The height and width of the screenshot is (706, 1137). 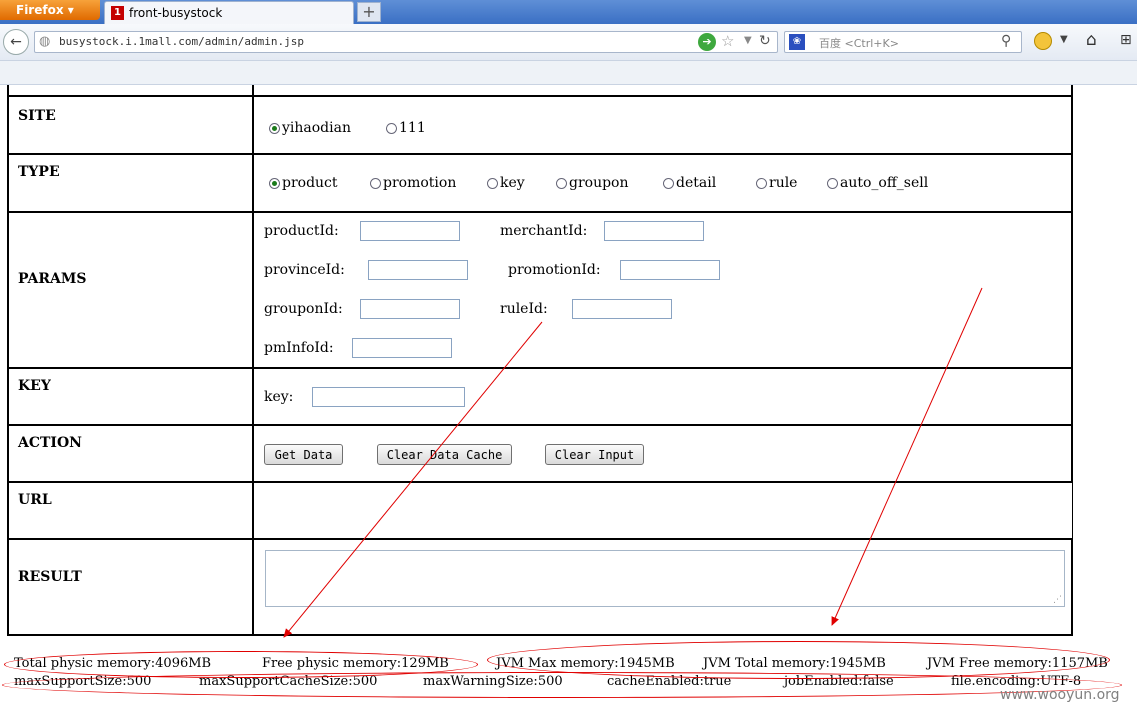 What do you see at coordinates (1060, 695) in the screenshot?
I see `watermark-text: www.wooyun.org` at bounding box center [1060, 695].